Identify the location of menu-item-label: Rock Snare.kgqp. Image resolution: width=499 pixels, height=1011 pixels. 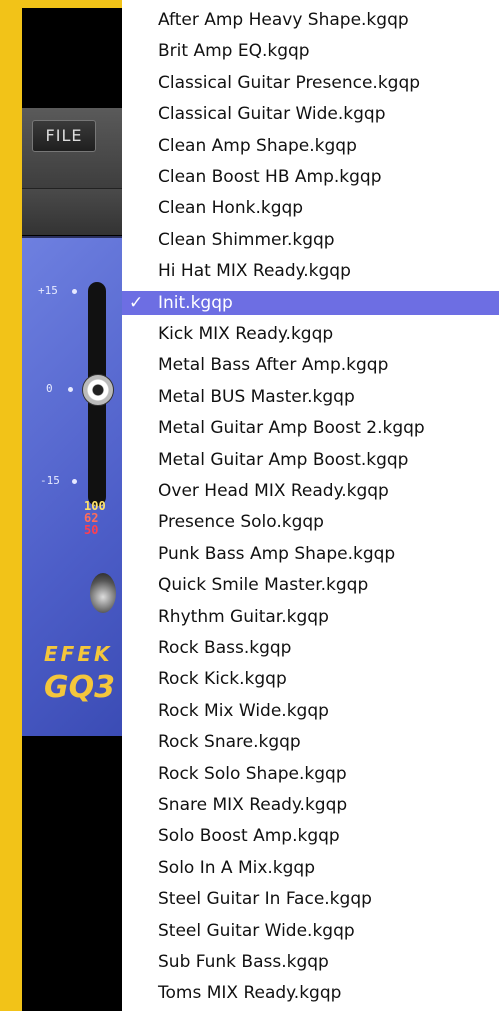
(229, 742).